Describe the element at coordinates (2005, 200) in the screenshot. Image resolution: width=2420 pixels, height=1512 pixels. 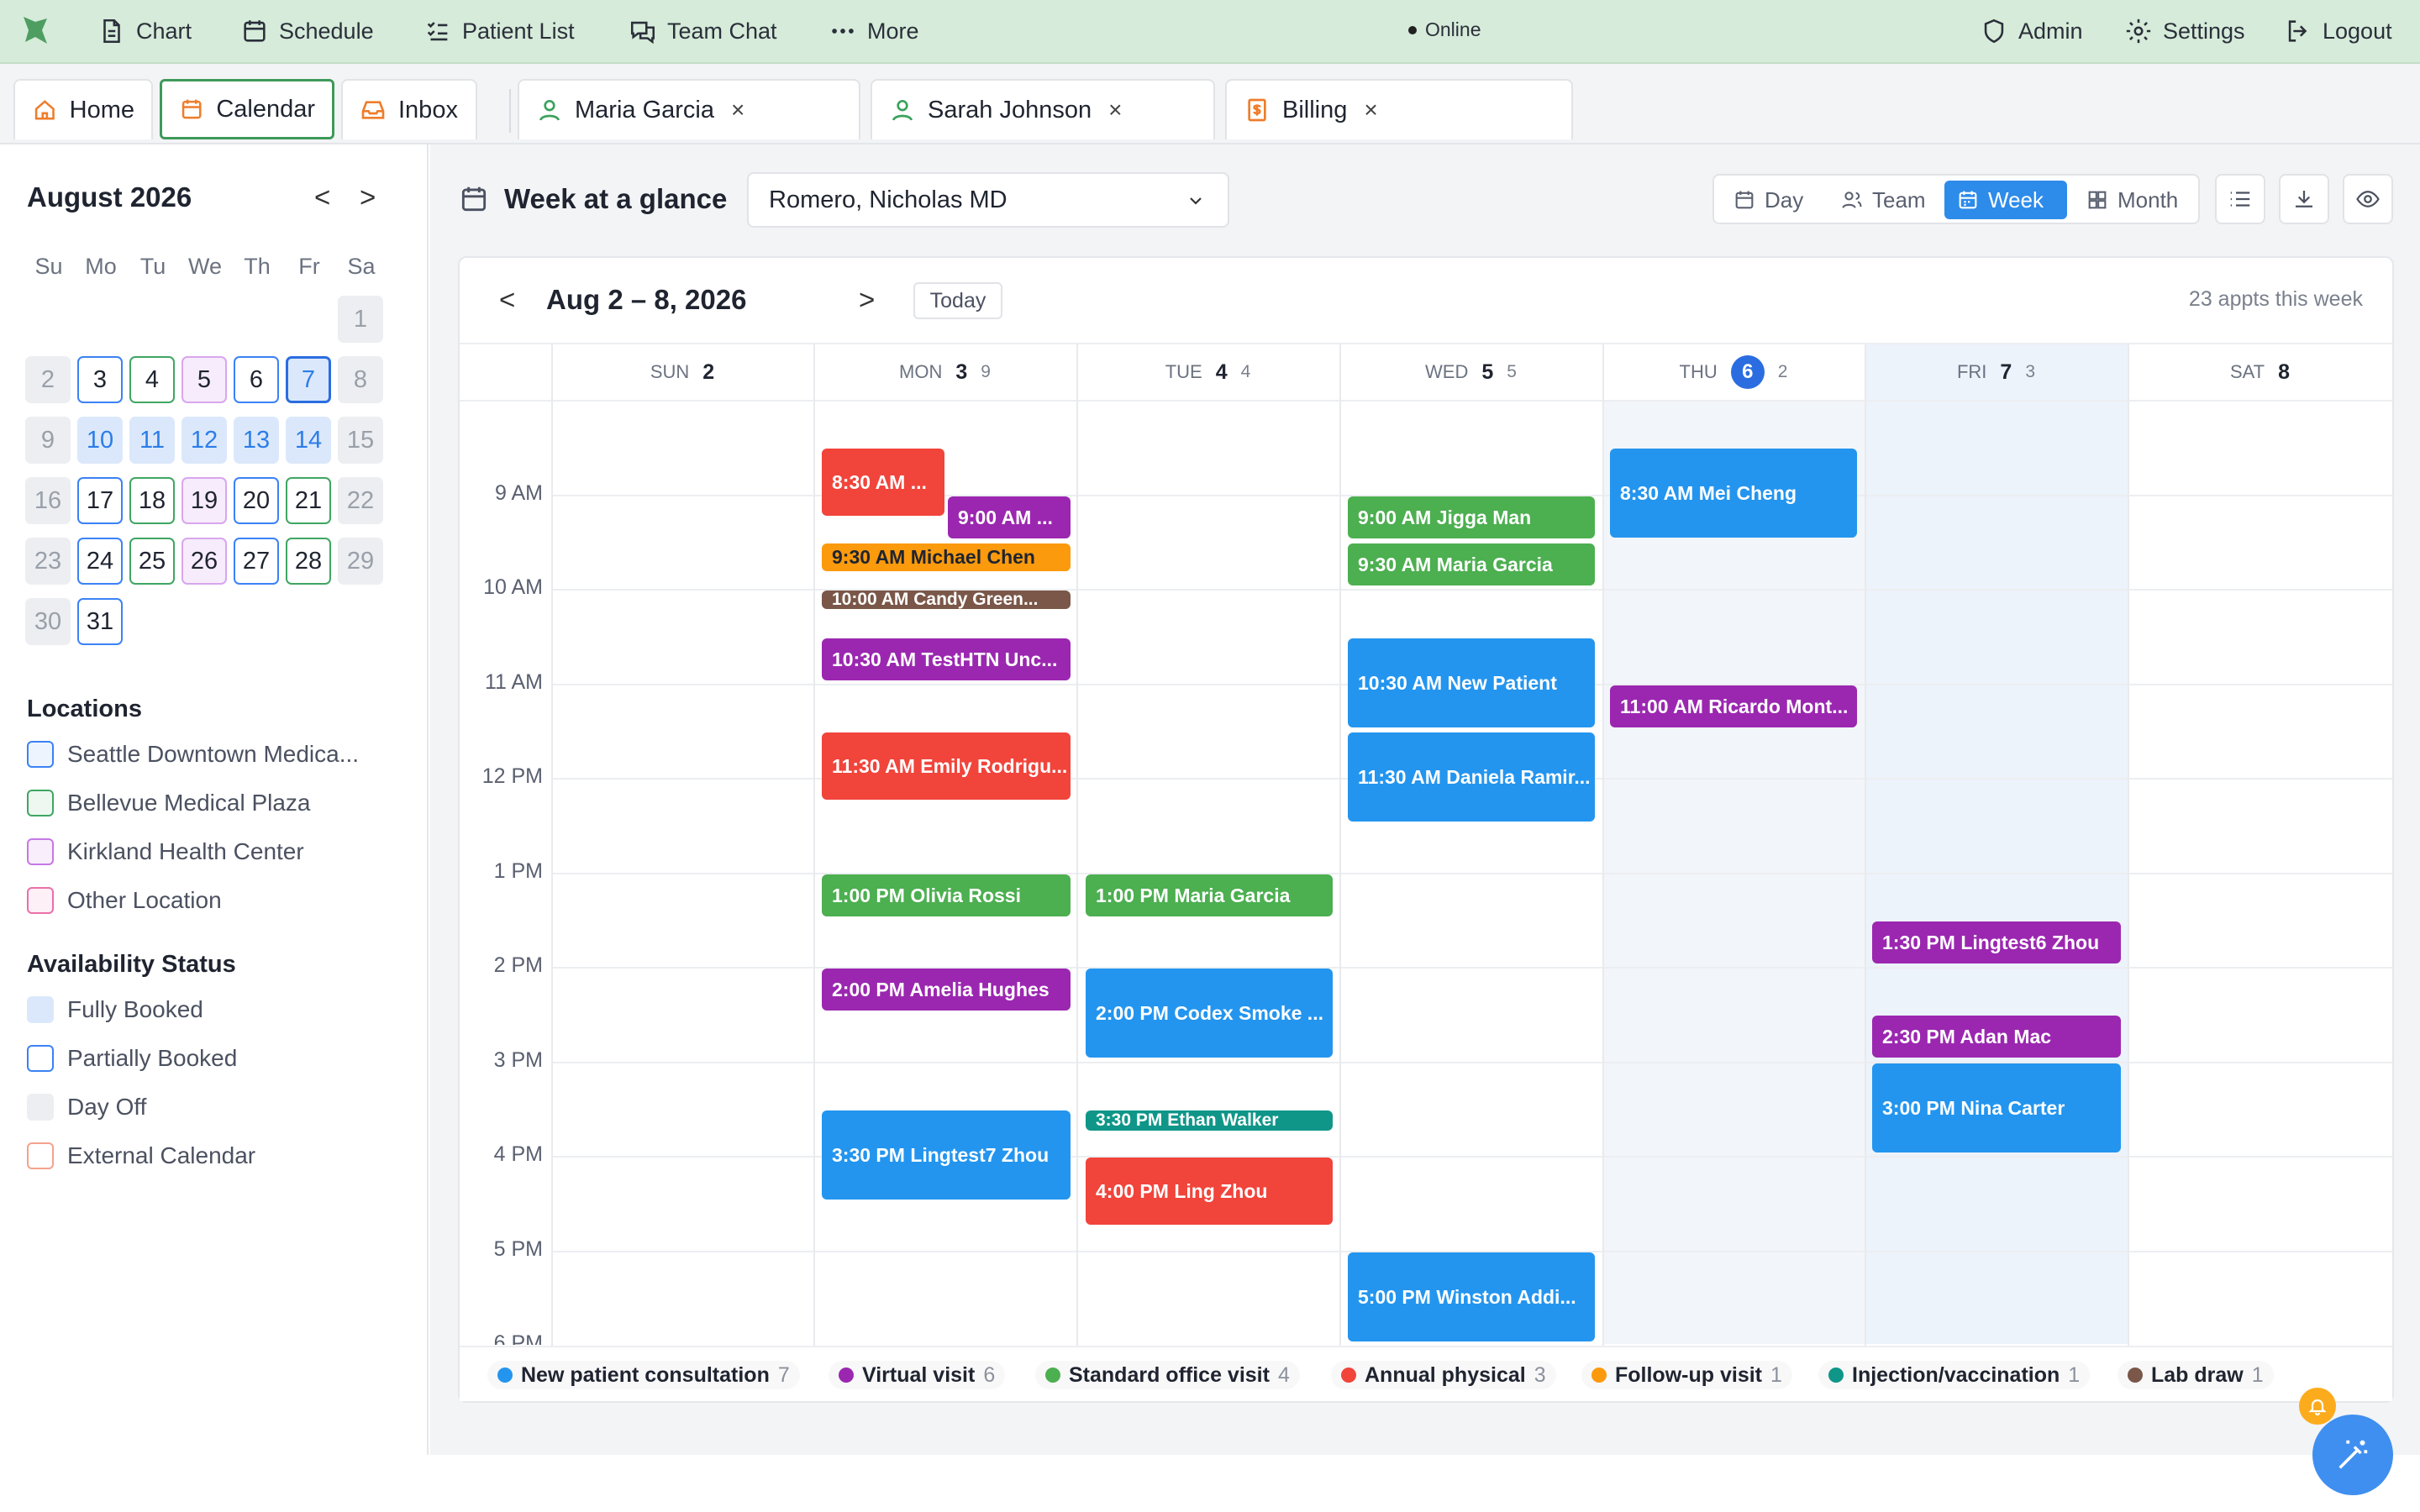
I see `view-week-button: Week` at that location.